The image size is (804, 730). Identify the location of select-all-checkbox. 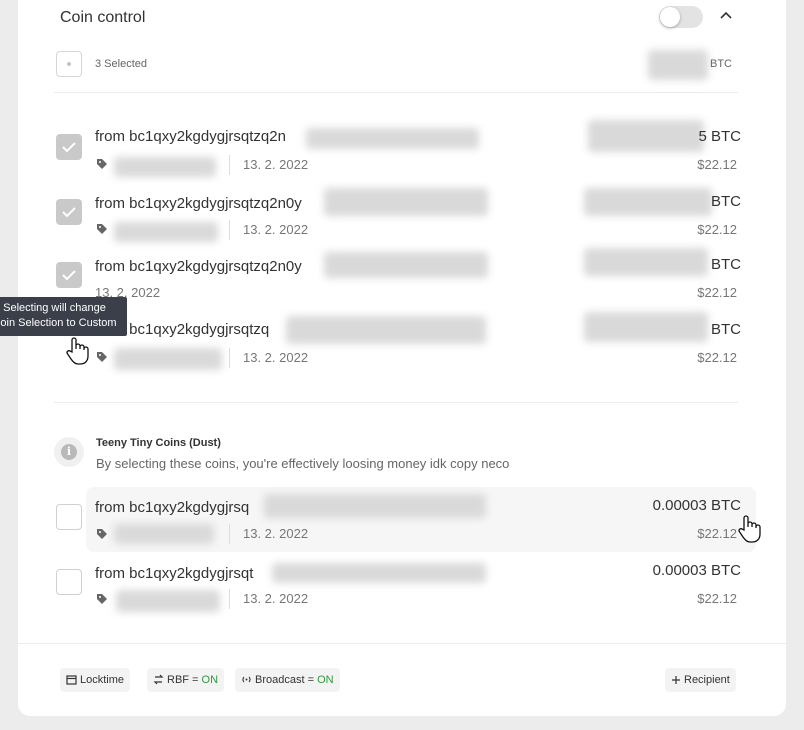
(69, 64).